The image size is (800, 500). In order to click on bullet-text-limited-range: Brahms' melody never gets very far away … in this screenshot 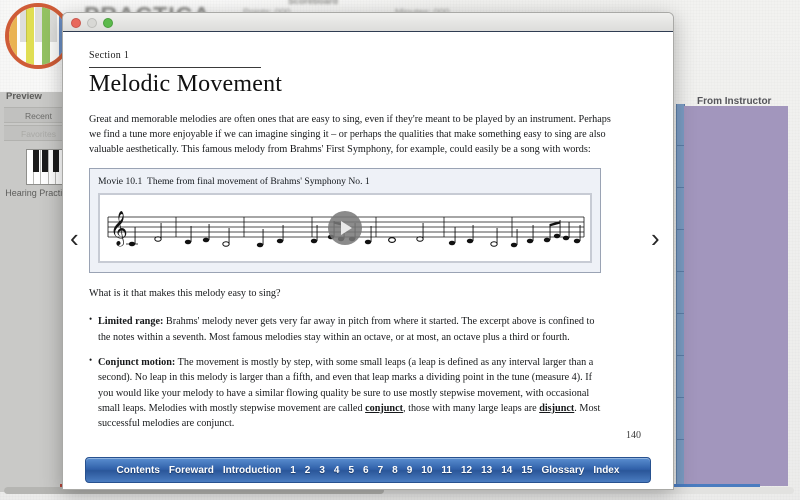, I will do `click(346, 329)`.